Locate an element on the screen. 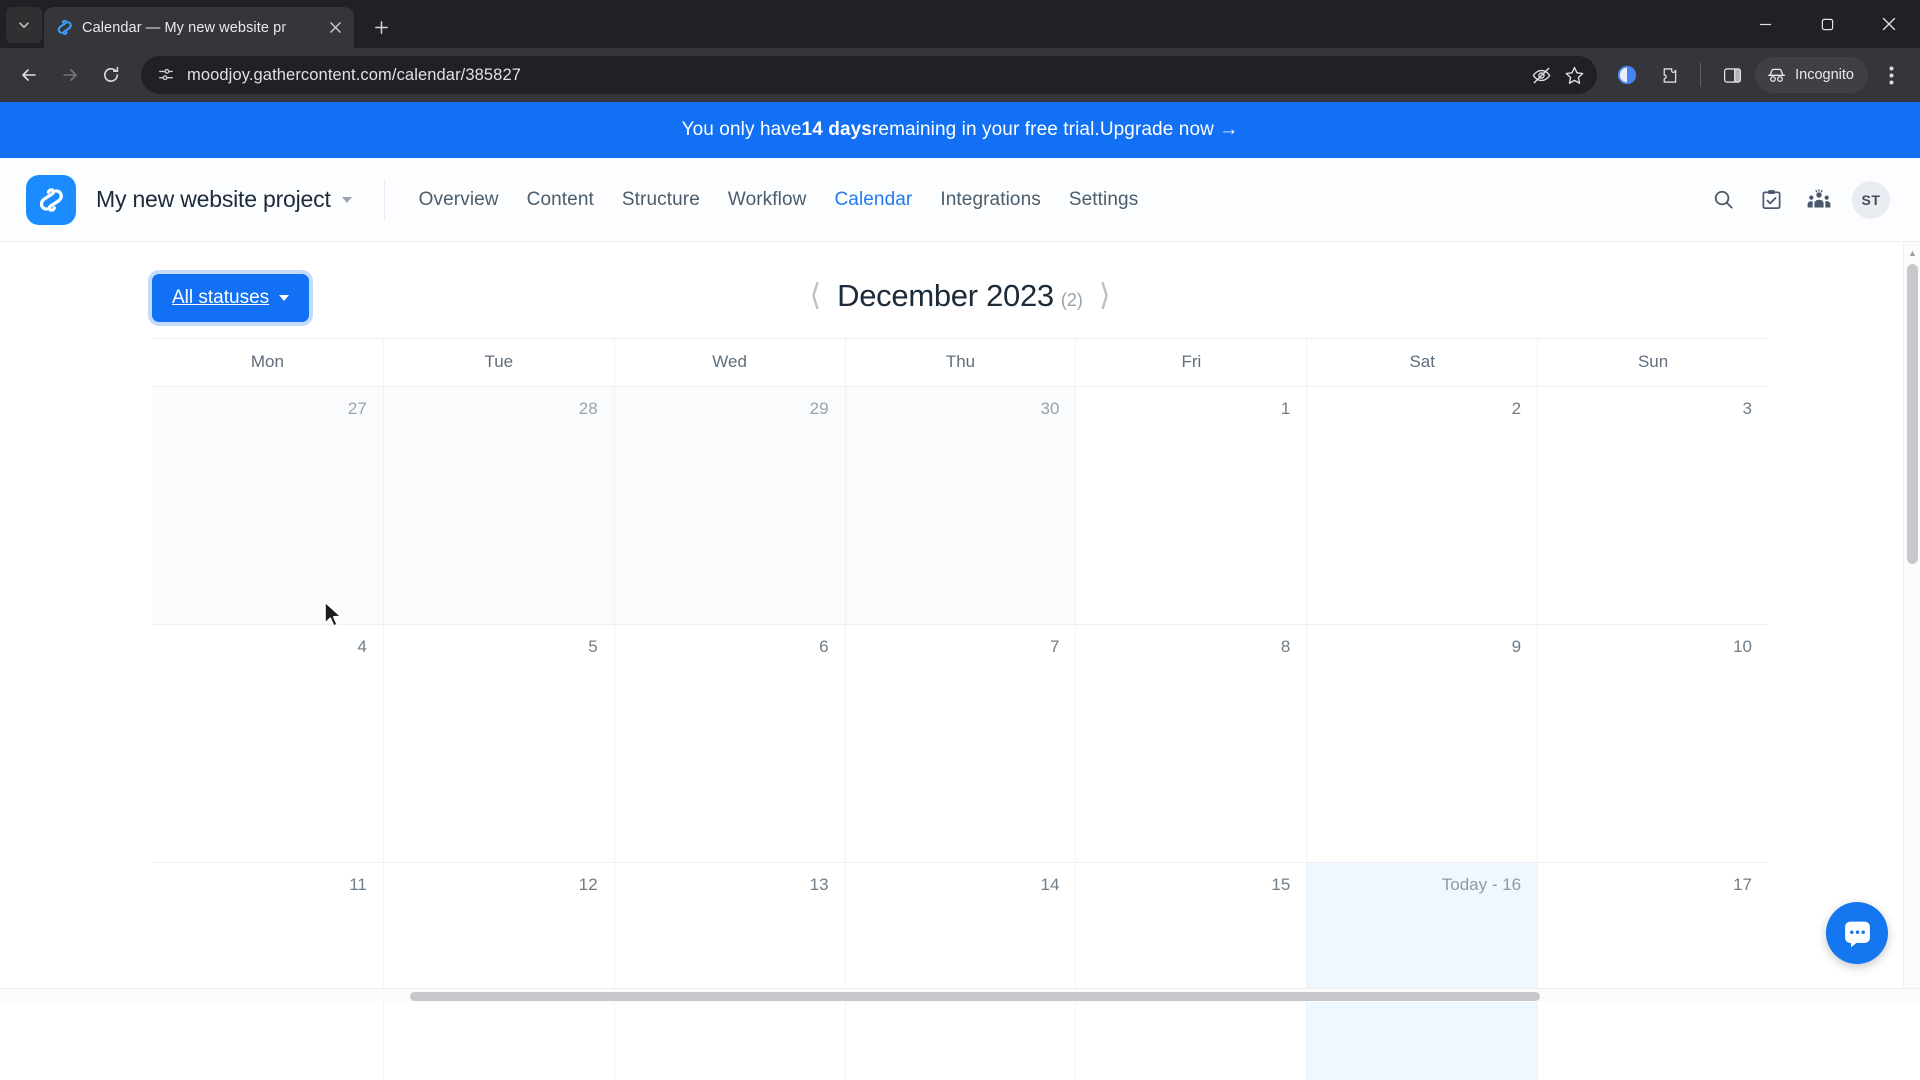 The height and width of the screenshot is (1080, 1920). window-controls is located at coordinates (1827, 24).